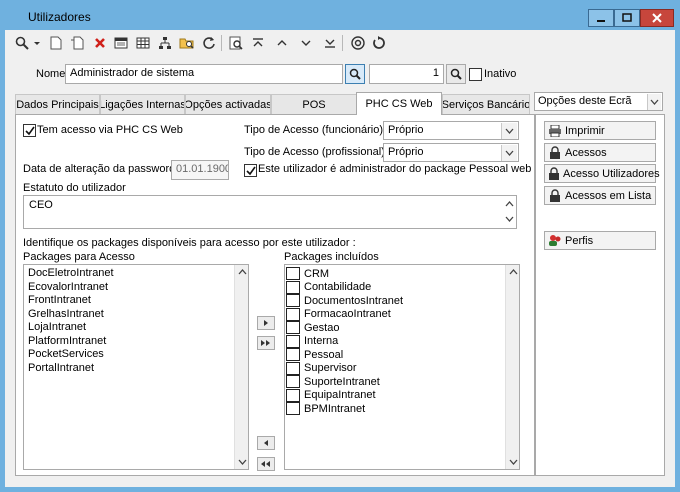  Describe the element at coordinates (307, 273) in the screenshot. I see `list-item: CRM` at that location.